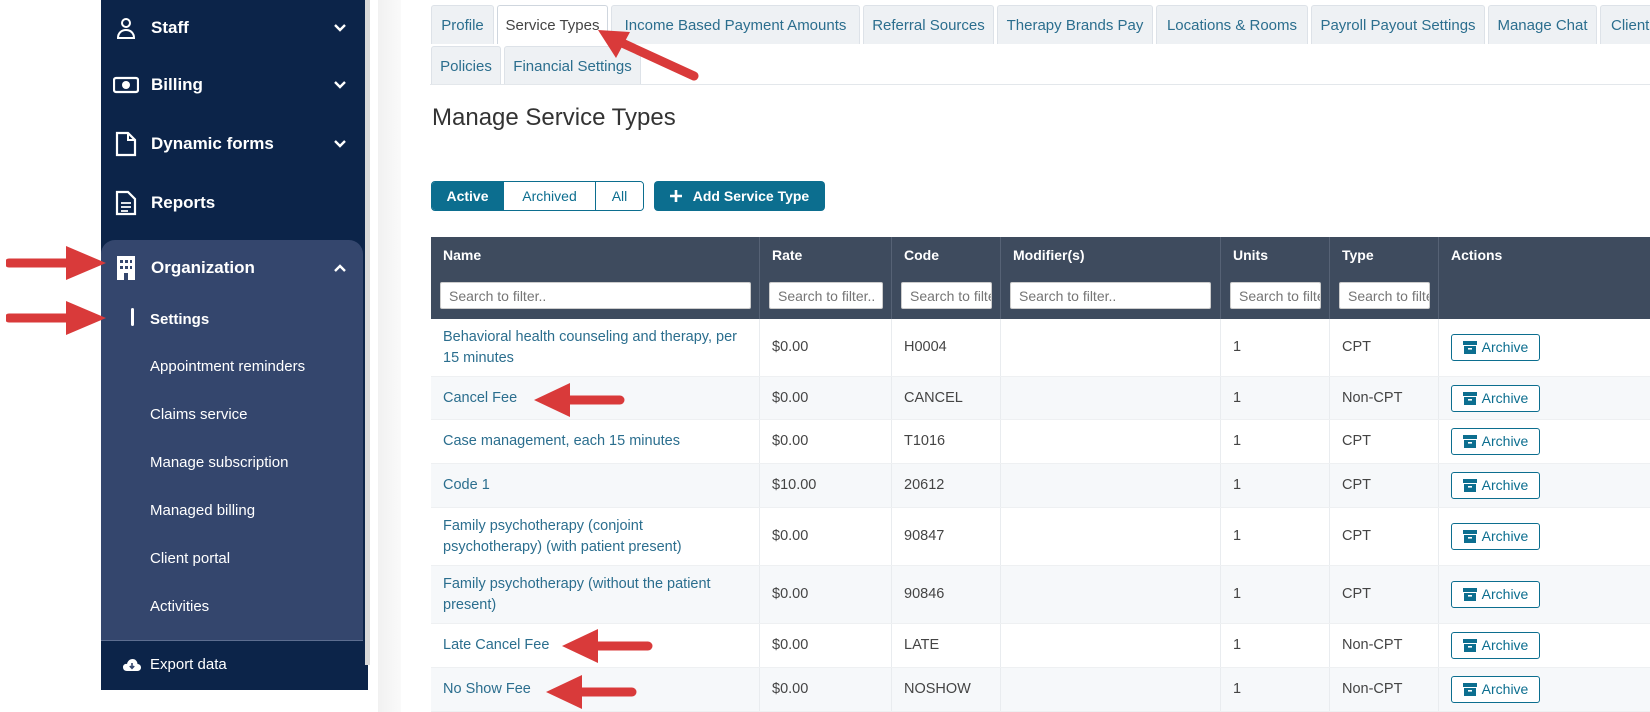 The image size is (1650, 712). I want to click on tab-locations-rooms: Locations & Rooms, so click(1232, 24).